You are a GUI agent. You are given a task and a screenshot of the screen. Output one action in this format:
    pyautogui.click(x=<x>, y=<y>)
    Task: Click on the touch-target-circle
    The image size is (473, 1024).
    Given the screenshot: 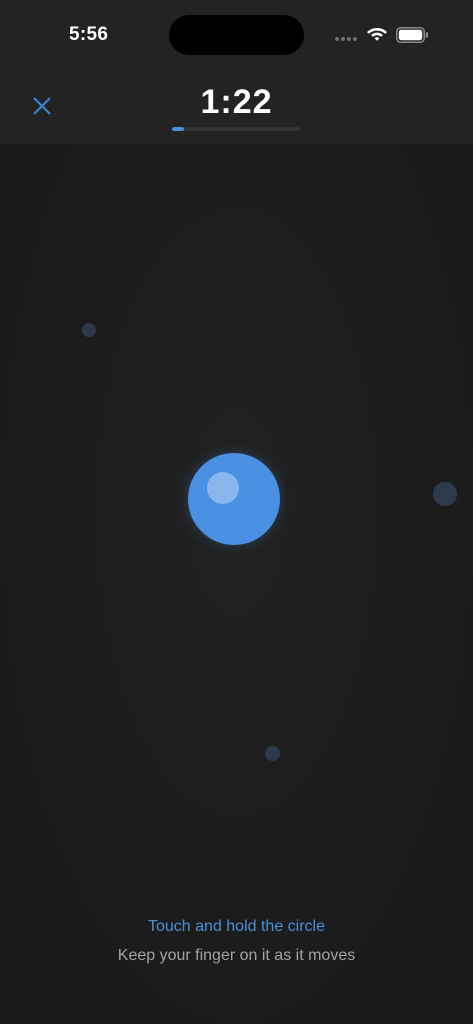 What is the action you would take?
    pyautogui.click(x=234, y=499)
    